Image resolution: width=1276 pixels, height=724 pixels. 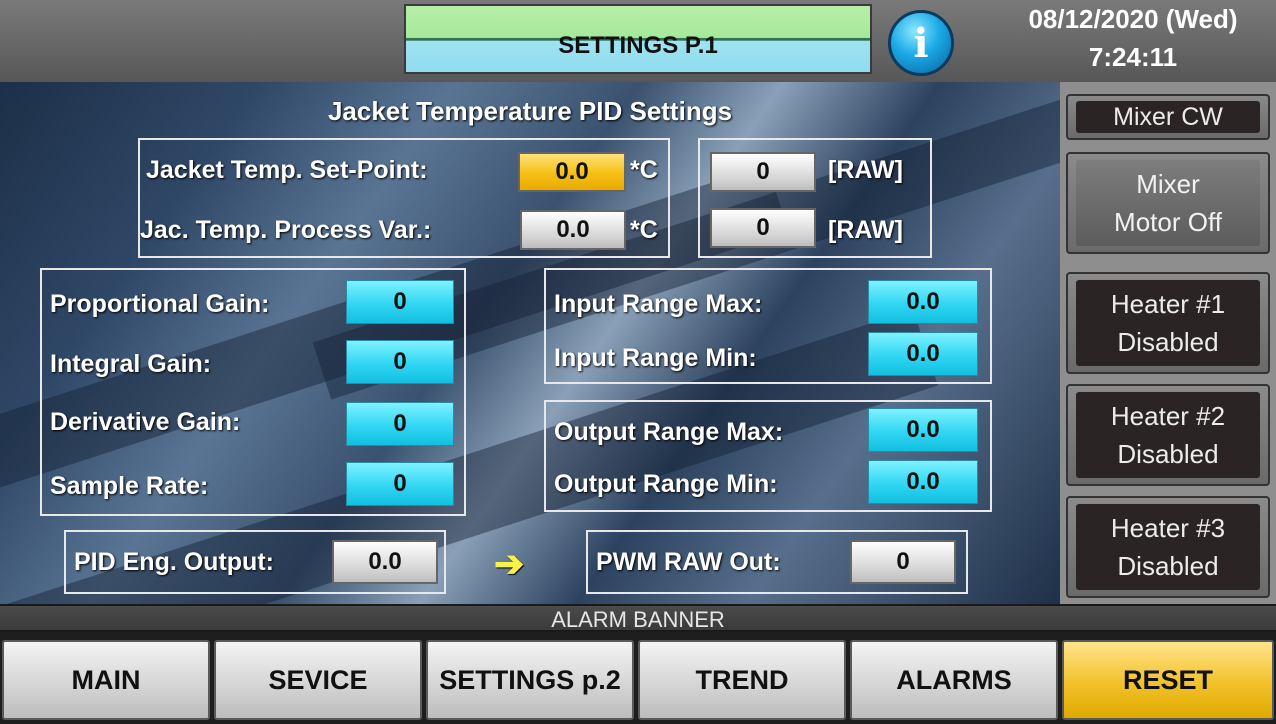 I want to click on heater-1-line1: Heater #1, so click(x=1168, y=304).